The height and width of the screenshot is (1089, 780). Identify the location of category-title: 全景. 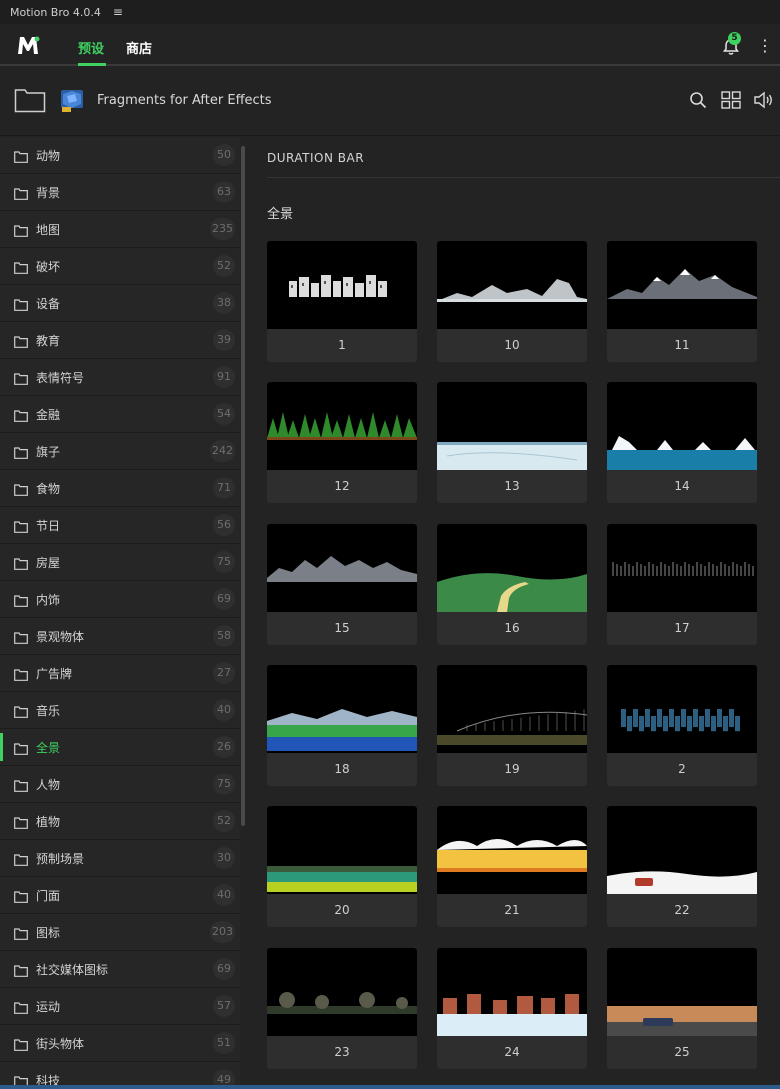
(280, 214).